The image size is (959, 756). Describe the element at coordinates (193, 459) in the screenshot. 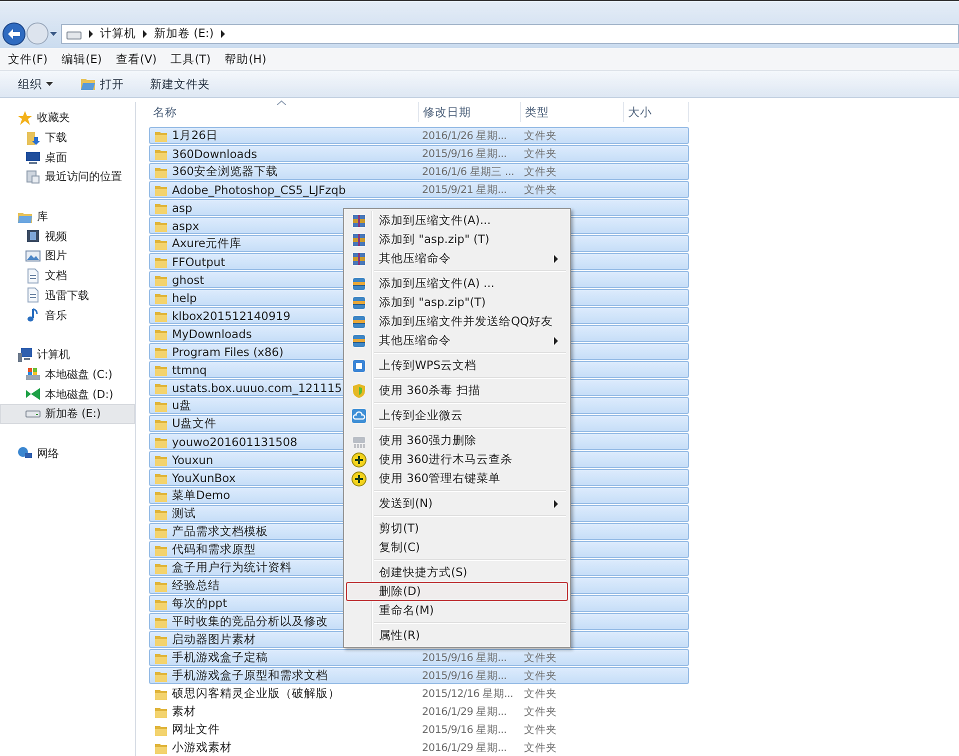

I see `file-name: Youxun` at that location.